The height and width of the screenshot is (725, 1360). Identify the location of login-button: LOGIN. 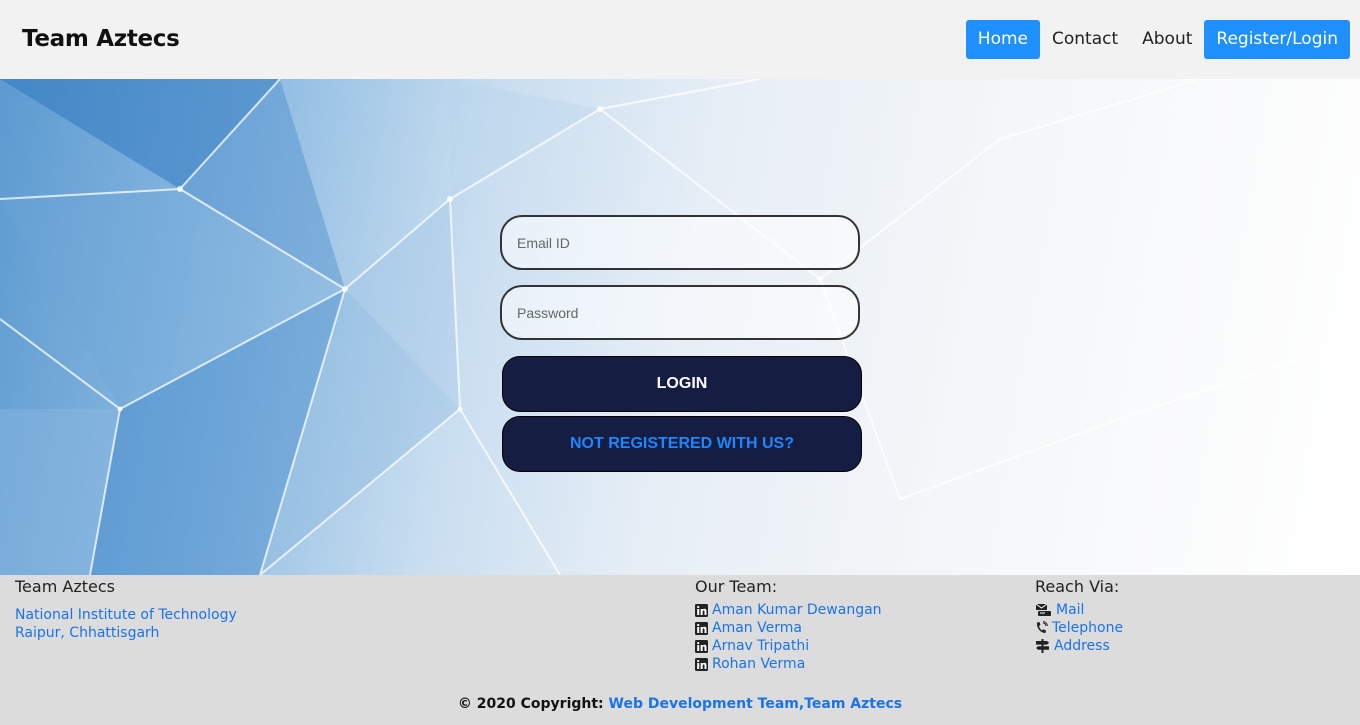
(682, 384).